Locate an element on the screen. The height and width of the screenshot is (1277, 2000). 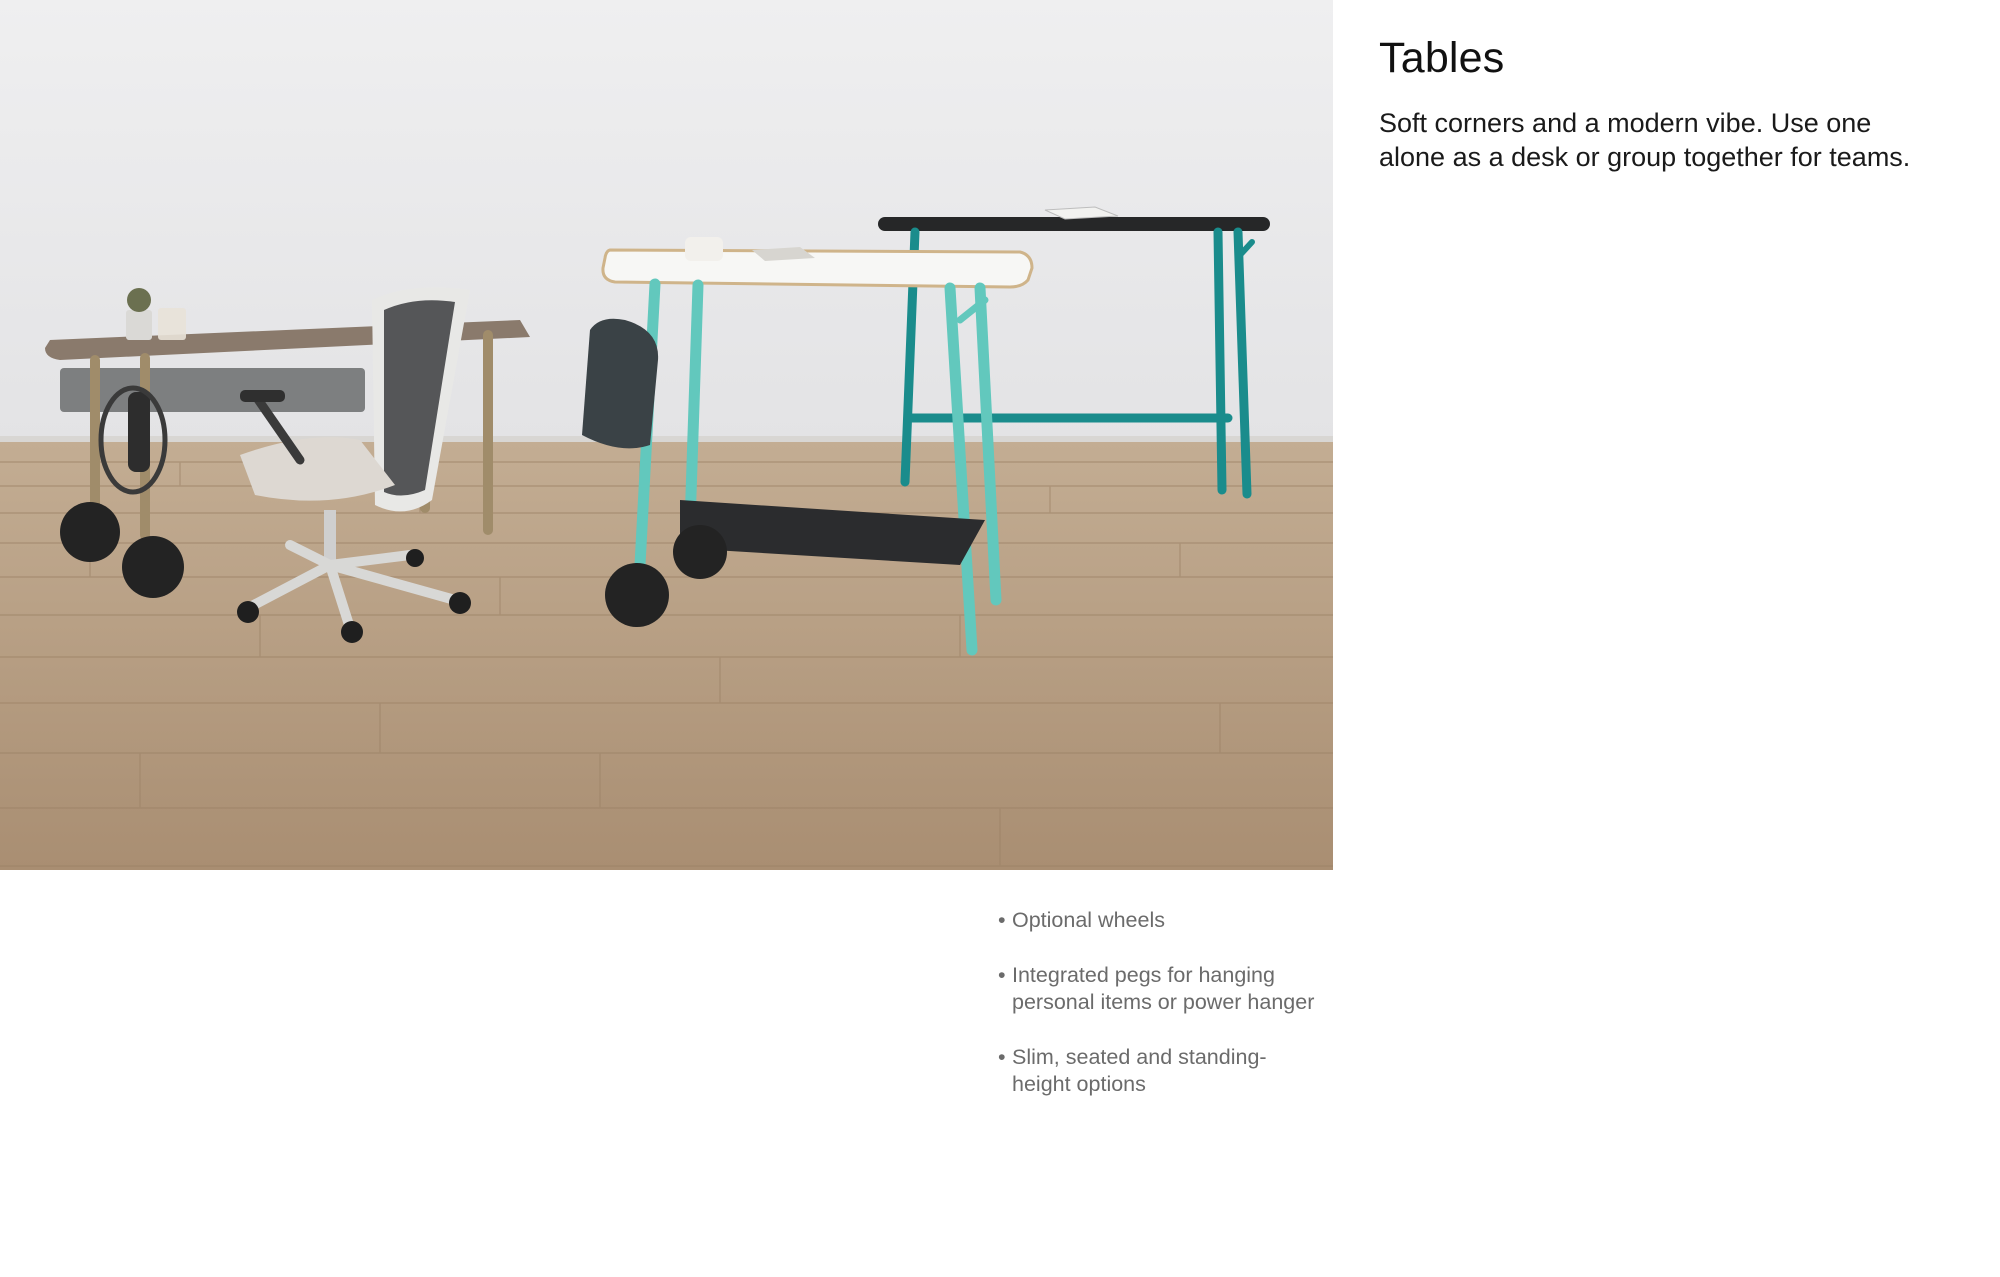
feature-text: Optional wheels is located at coordinates (1088, 920).